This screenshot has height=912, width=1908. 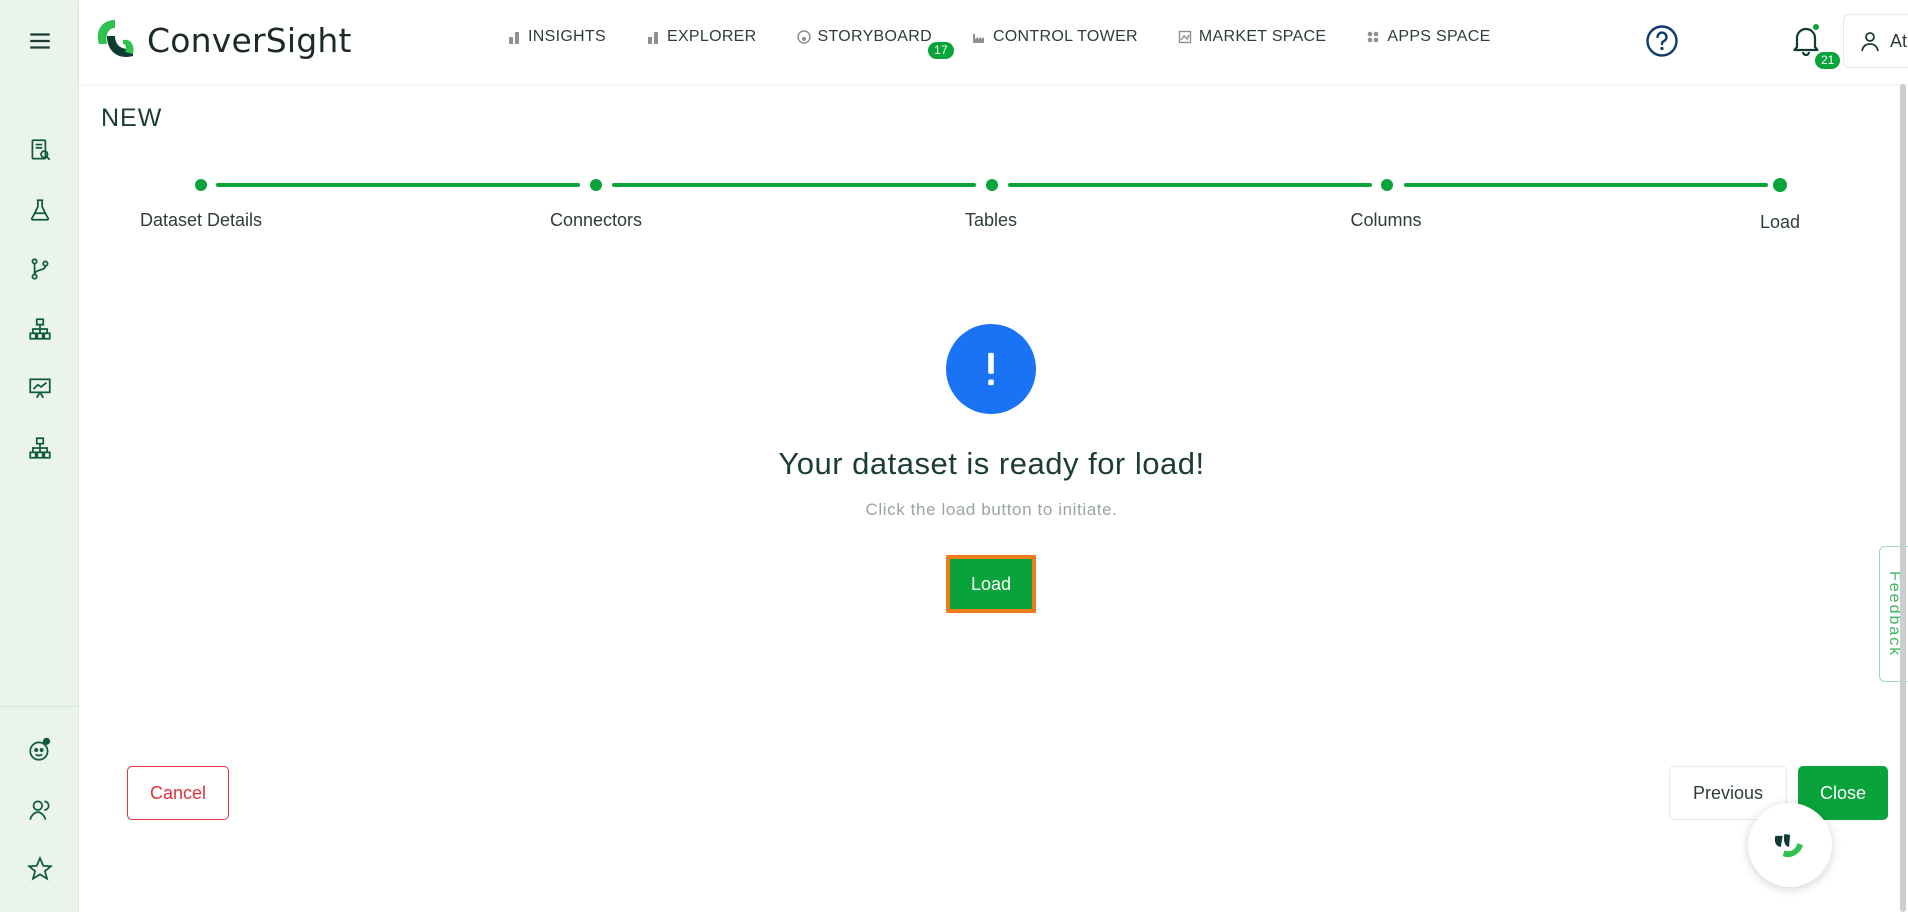 What do you see at coordinates (132, 118) in the screenshot?
I see `page-title: NEW` at bounding box center [132, 118].